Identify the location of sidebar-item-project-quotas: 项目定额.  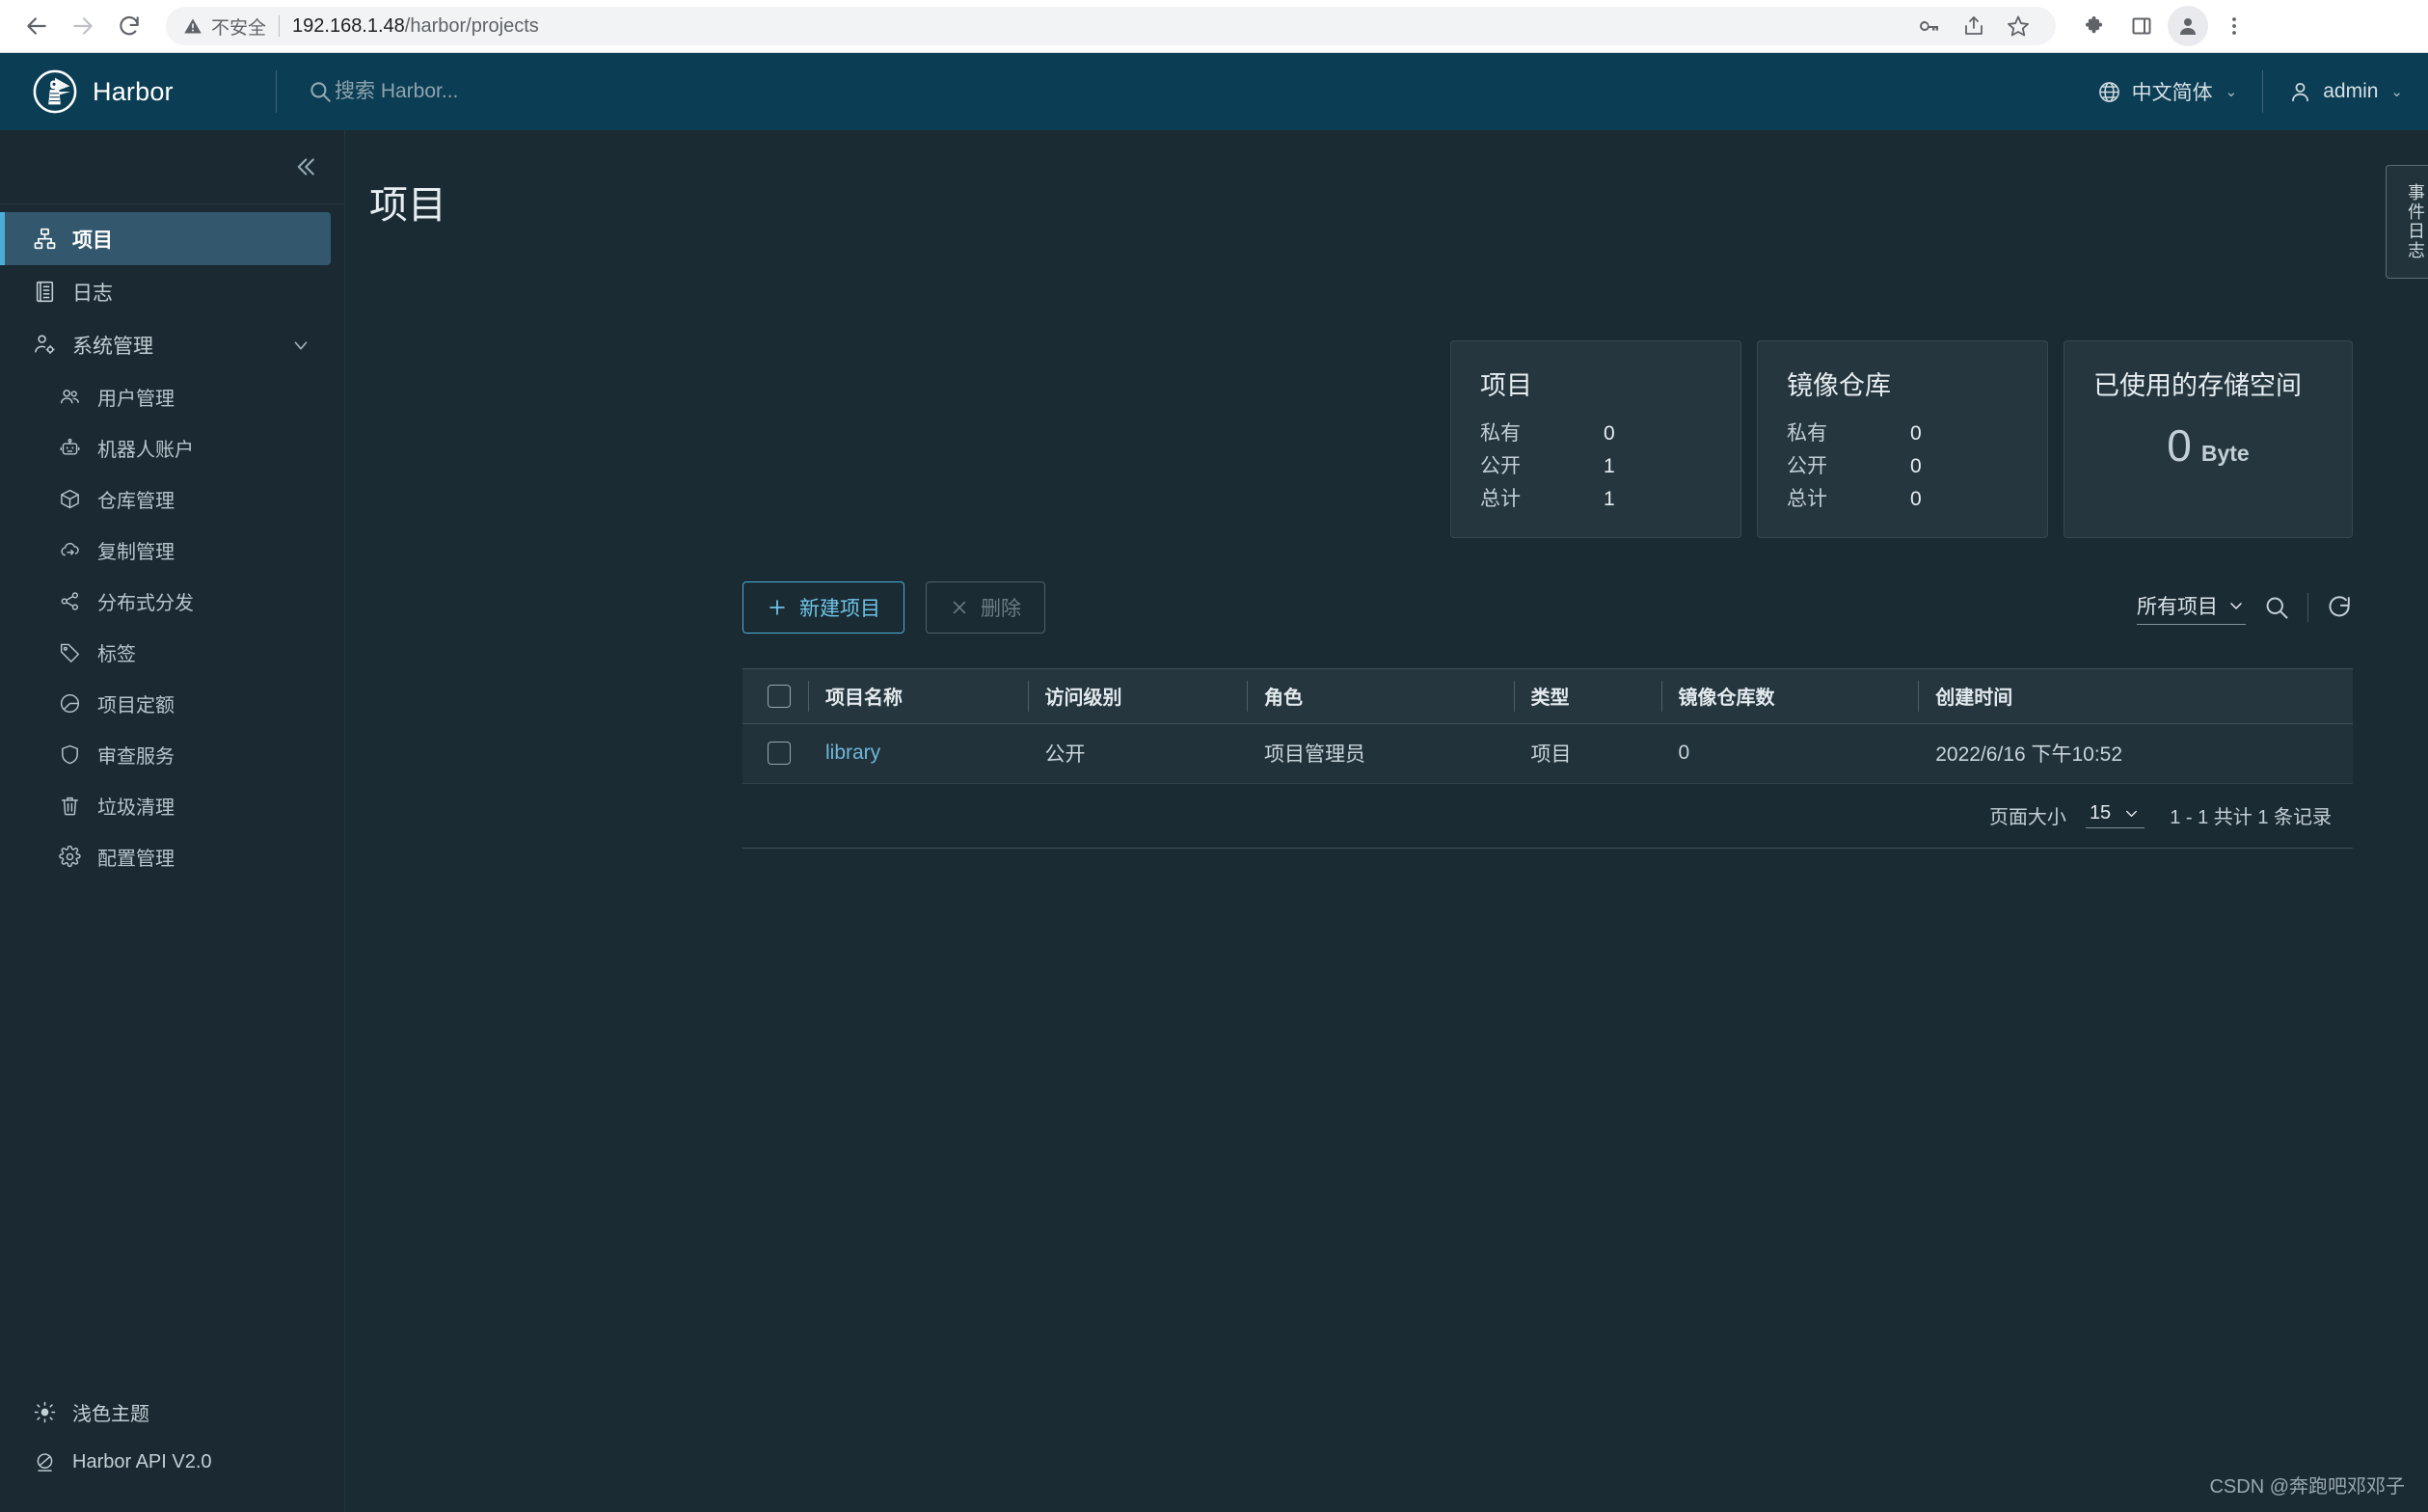
(172, 703).